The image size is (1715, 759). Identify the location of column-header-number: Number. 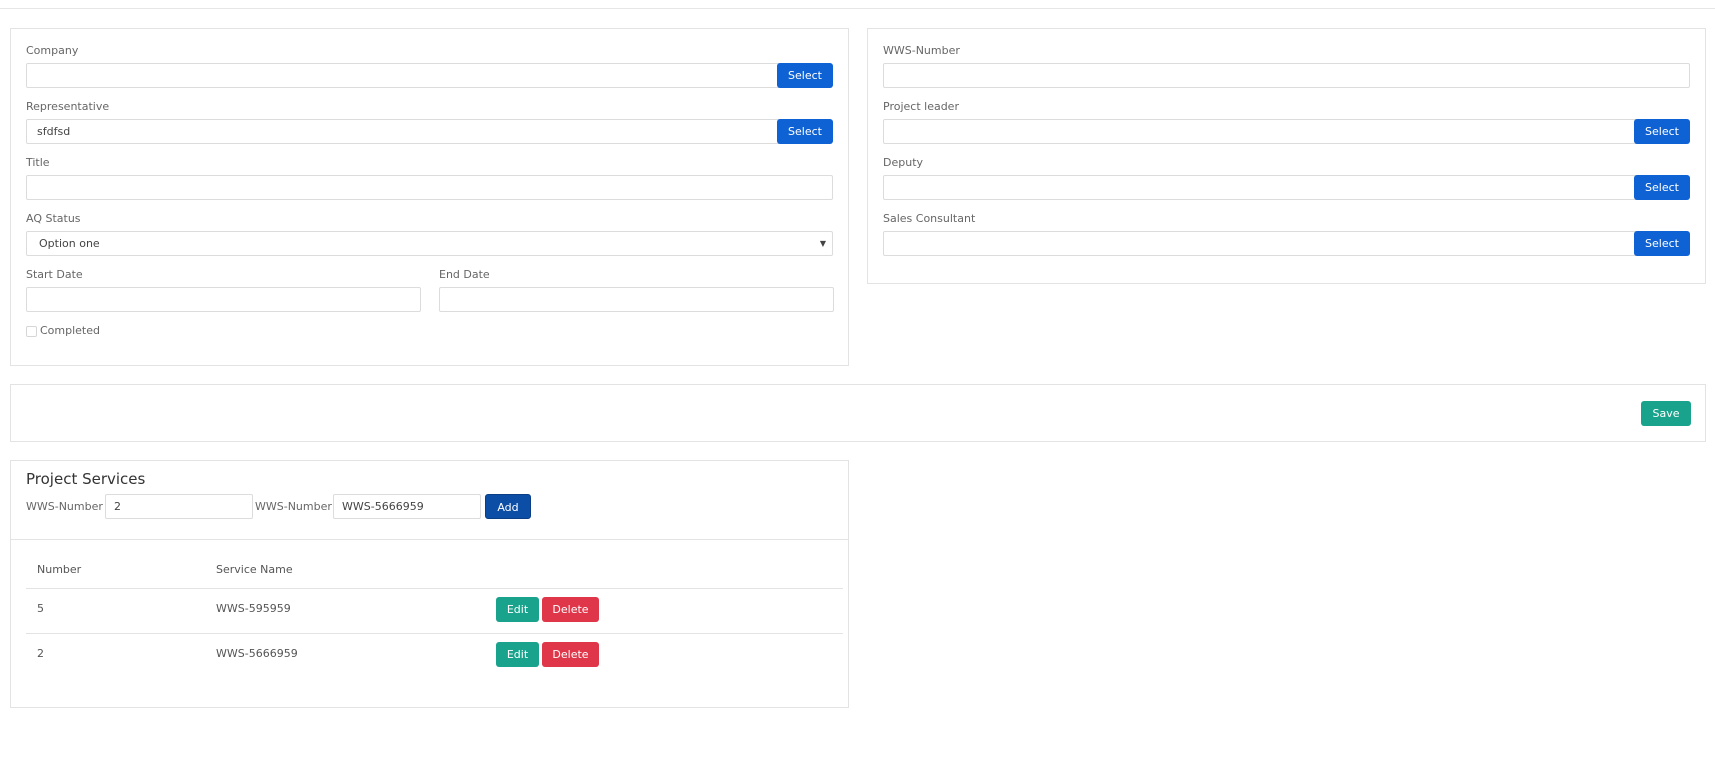
(59, 569).